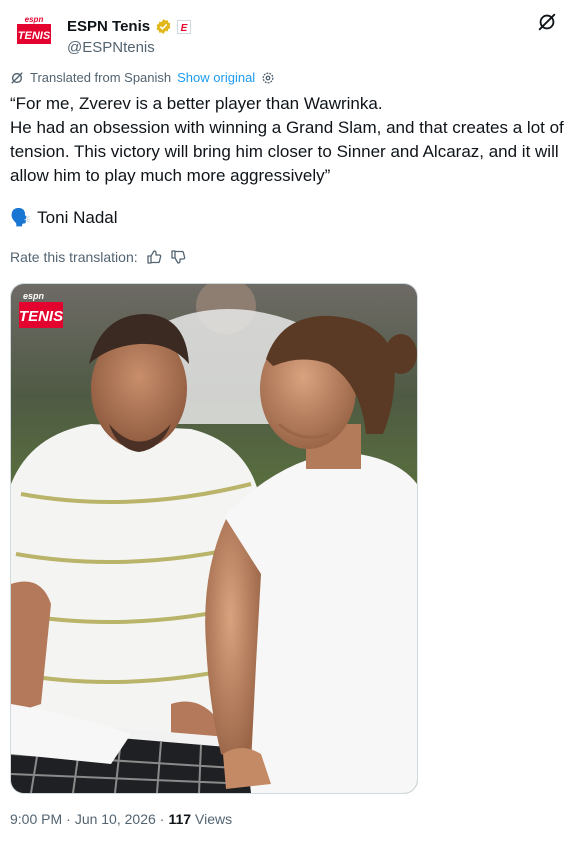  What do you see at coordinates (17, 77) in the screenshot?
I see `translate-icon` at bounding box center [17, 77].